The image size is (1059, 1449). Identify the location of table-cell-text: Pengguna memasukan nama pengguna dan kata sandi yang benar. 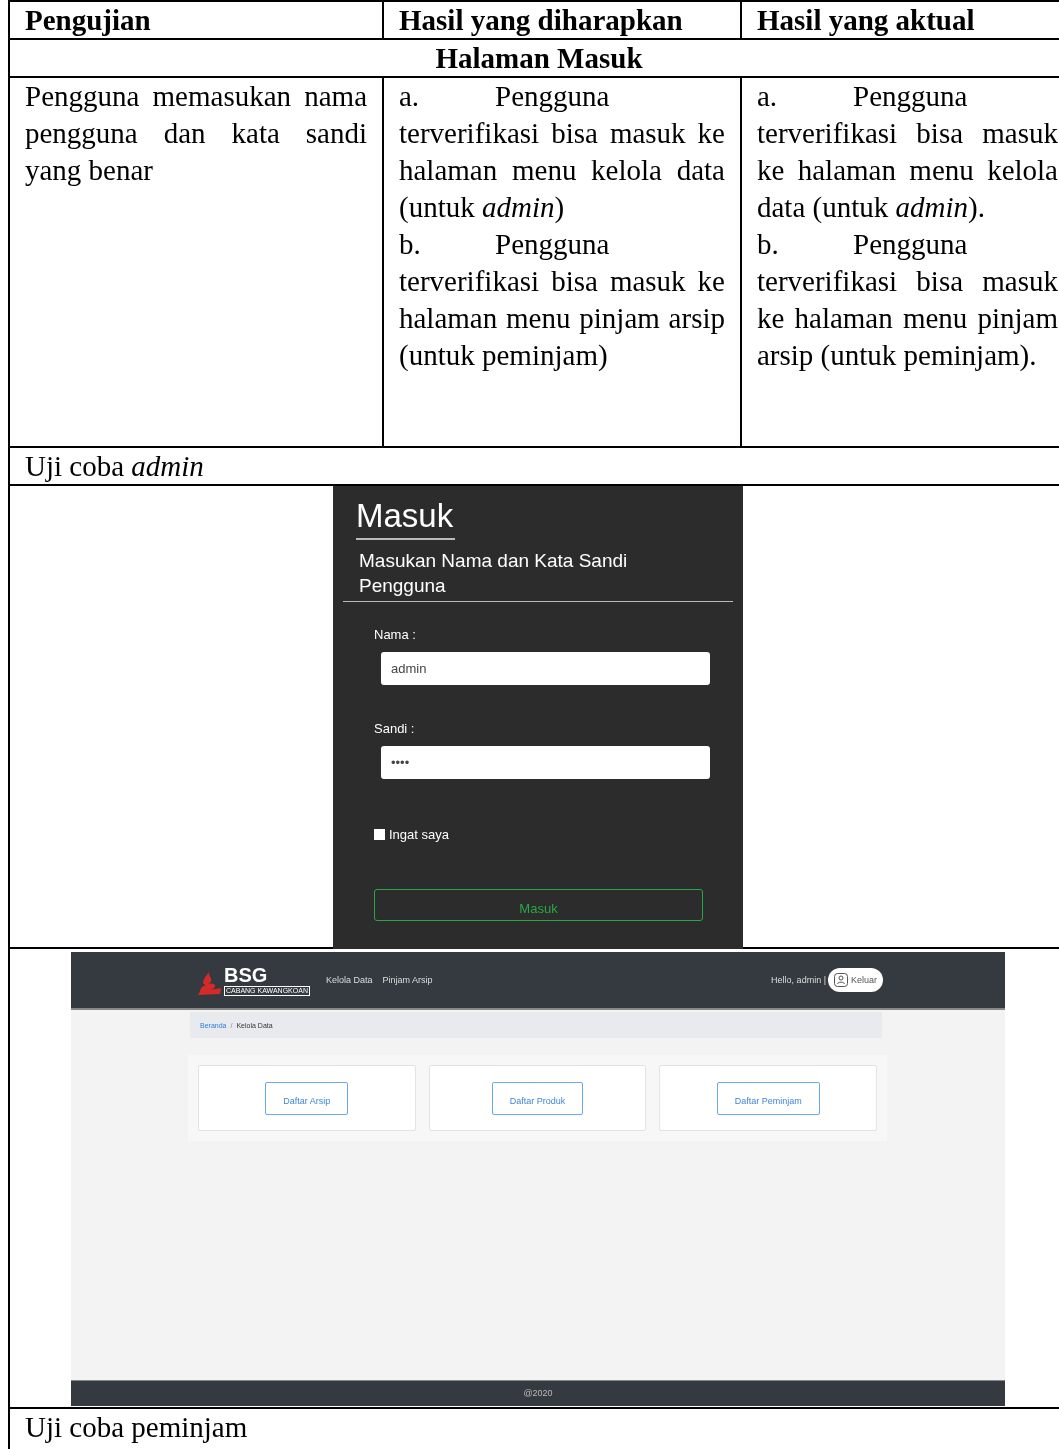
(196, 133).